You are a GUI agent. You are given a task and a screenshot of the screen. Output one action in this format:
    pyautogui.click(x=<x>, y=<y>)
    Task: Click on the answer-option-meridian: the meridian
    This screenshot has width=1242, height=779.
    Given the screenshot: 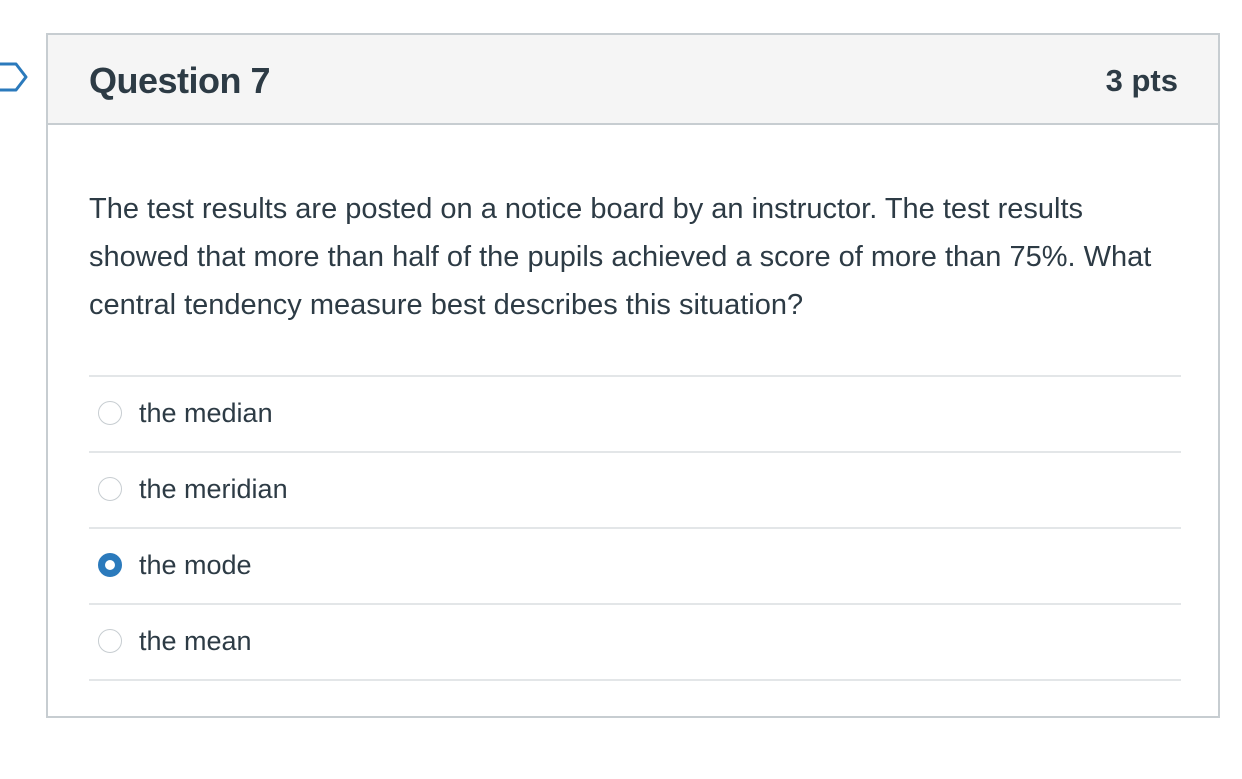 What is the action you would take?
    pyautogui.click(x=635, y=491)
    